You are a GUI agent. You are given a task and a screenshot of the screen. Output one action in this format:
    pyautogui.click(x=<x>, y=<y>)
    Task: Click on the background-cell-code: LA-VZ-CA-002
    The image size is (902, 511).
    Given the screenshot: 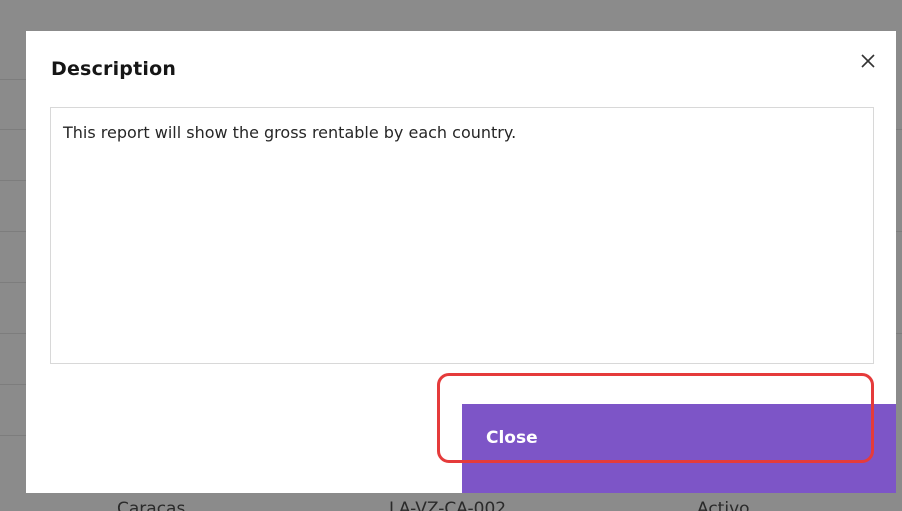 What is the action you would take?
    pyautogui.click(x=448, y=505)
    